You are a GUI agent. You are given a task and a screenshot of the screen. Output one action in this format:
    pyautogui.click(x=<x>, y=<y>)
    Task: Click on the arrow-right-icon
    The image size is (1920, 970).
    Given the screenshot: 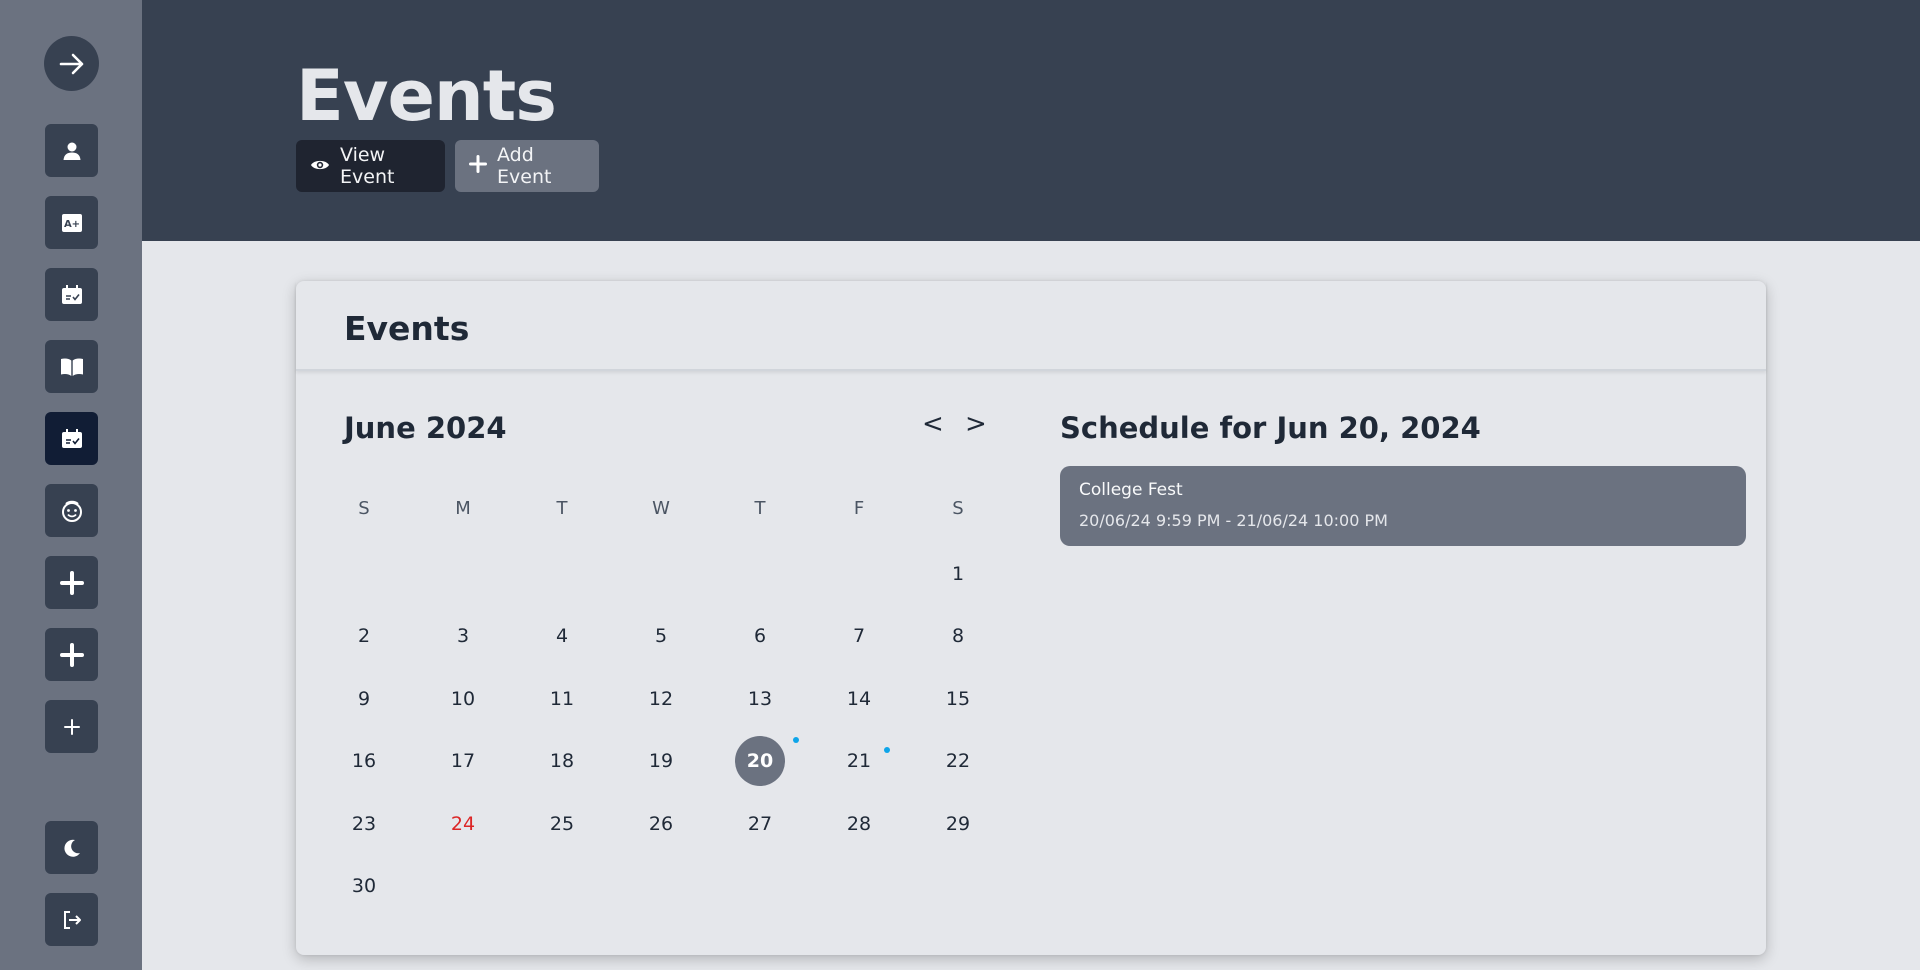 What is the action you would take?
    pyautogui.click(x=72, y=64)
    